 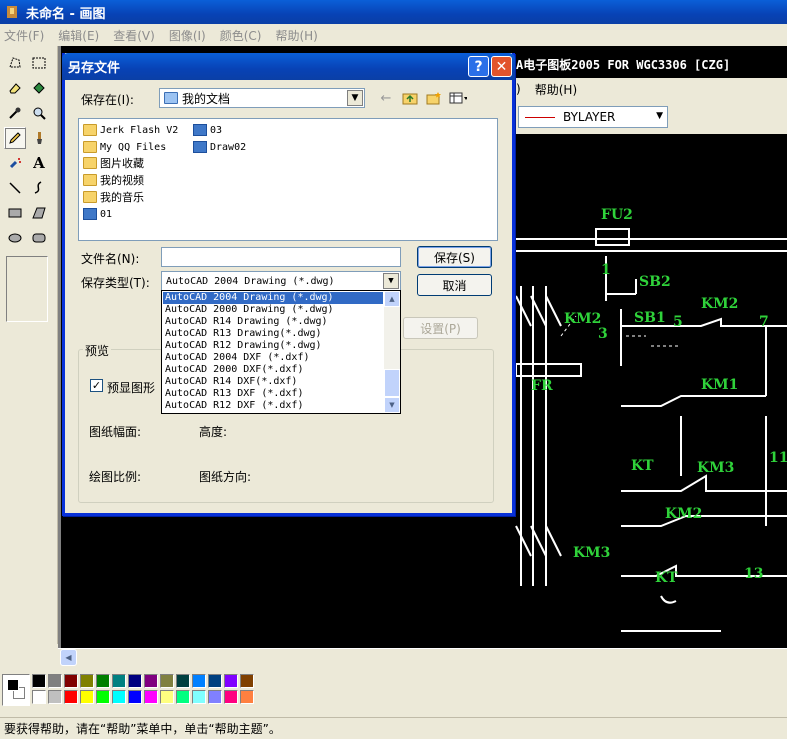 What do you see at coordinates (15, 63) in the screenshot?
I see `free-select-icon` at bounding box center [15, 63].